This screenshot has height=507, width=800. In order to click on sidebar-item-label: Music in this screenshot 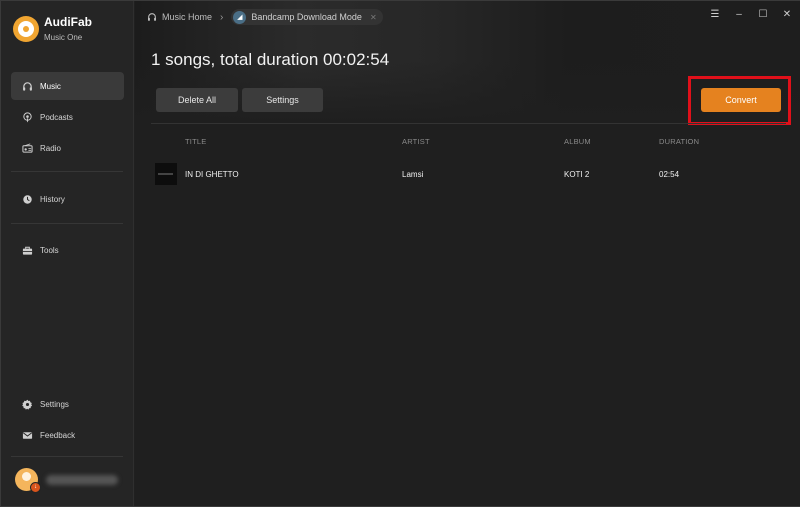, I will do `click(50, 86)`.